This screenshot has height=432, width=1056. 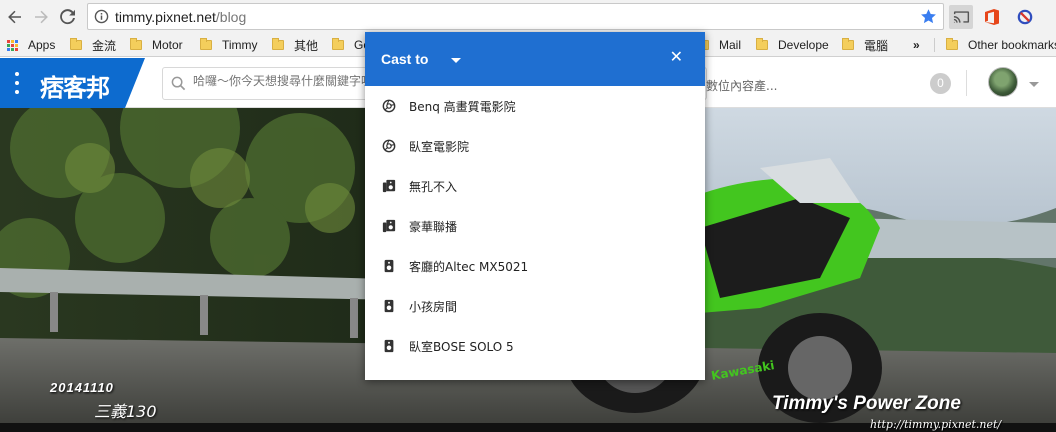 I want to click on url-host: timmy.pixnet.net, so click(x=165, y=17).